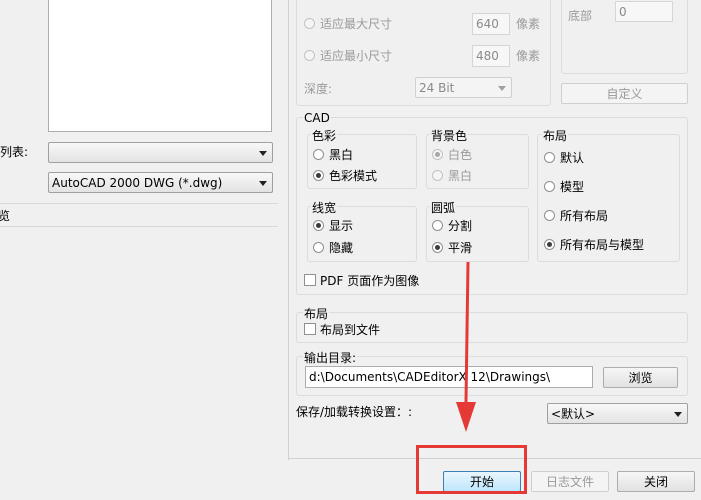 Image resolution: width=701 pixels, height=500 pixels. What do you see at coordinates (471, 469) in the screenshot?
I see `annotation-highlight-box` at bounding box center [471, 469].